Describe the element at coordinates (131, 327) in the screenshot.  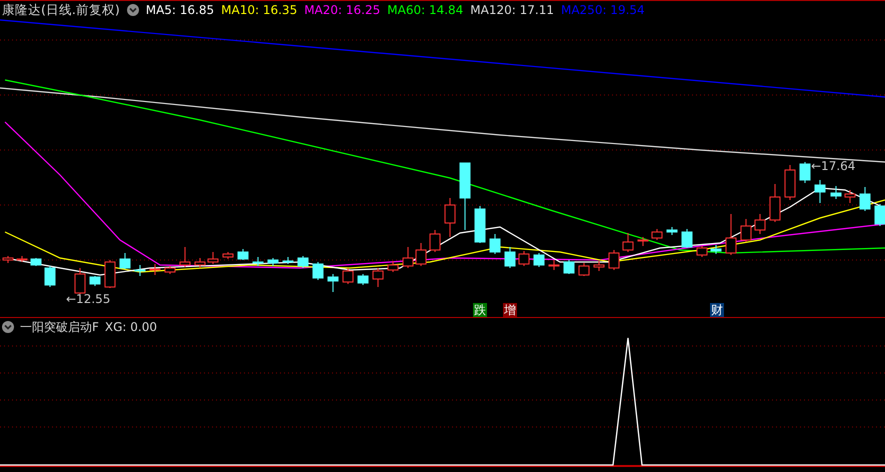
I see `indicator-reading: XG: 0.00` at that location.